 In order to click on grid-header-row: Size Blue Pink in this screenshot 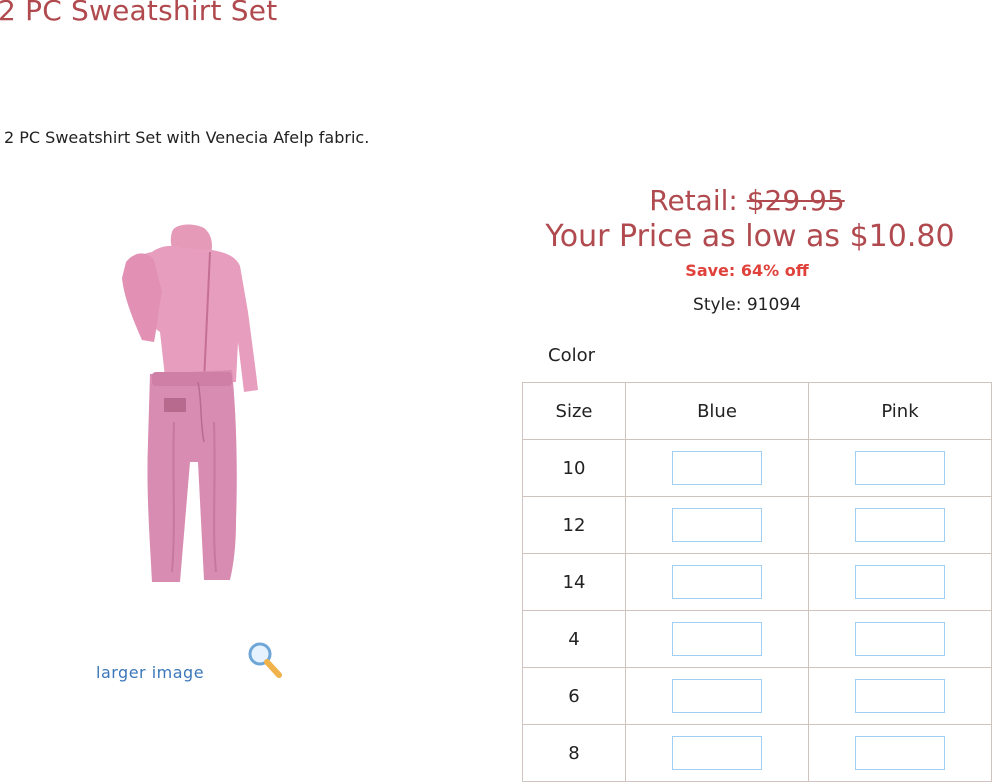, I will do `click(757, 411)`.